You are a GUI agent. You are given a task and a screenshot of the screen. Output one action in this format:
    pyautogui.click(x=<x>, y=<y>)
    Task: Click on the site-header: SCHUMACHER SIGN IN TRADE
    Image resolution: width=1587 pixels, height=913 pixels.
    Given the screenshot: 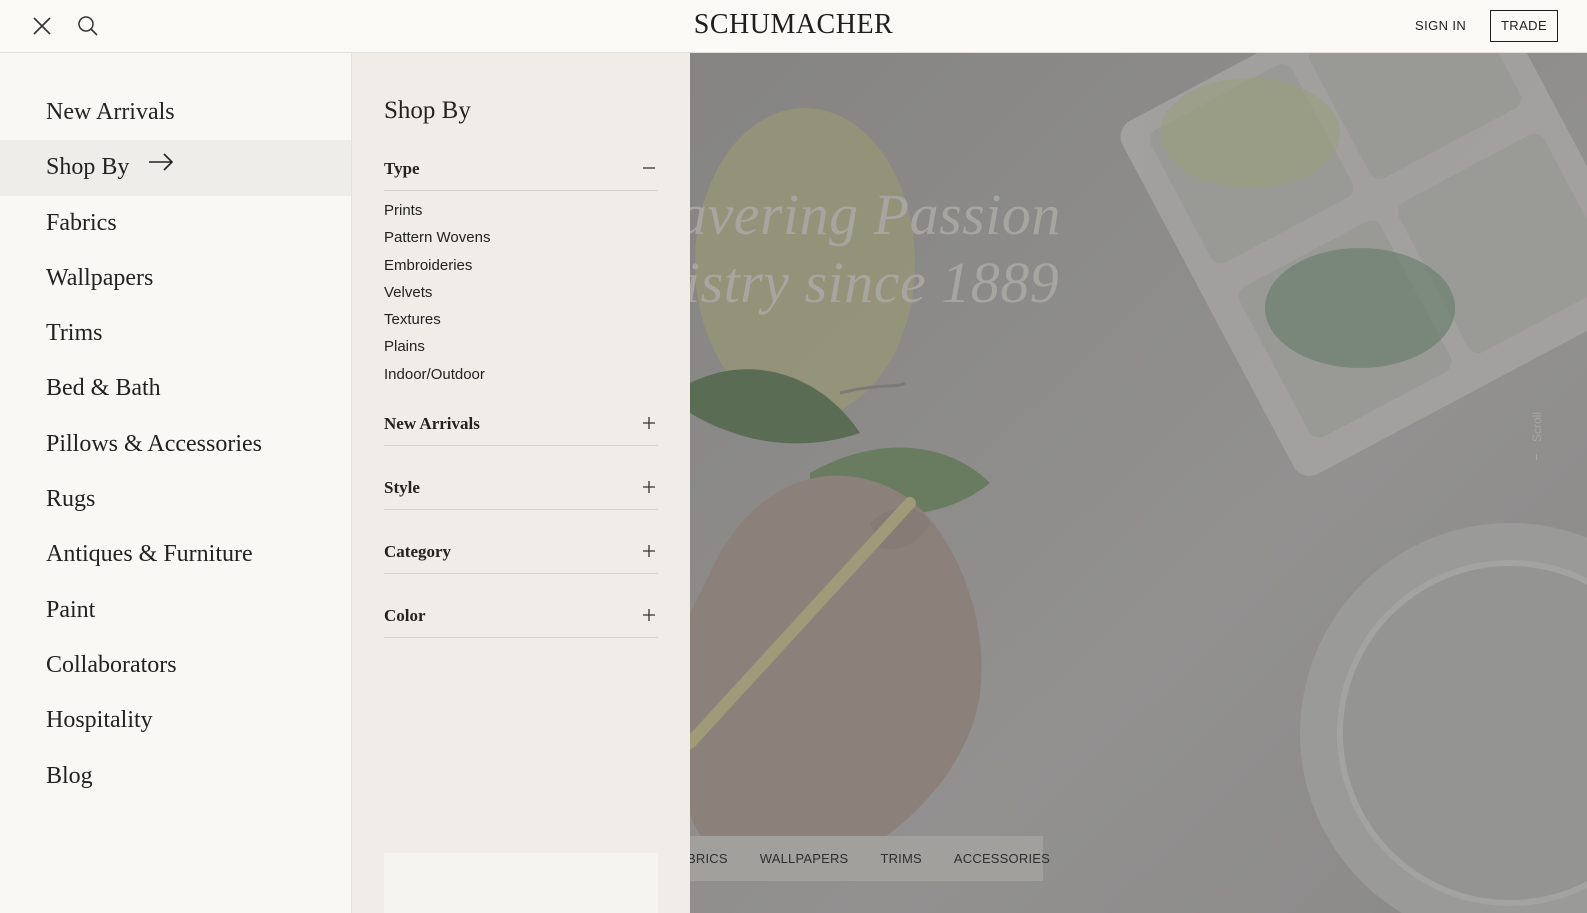 What is the action you would take?
    pyautogui.click(x=793, y=26)
    